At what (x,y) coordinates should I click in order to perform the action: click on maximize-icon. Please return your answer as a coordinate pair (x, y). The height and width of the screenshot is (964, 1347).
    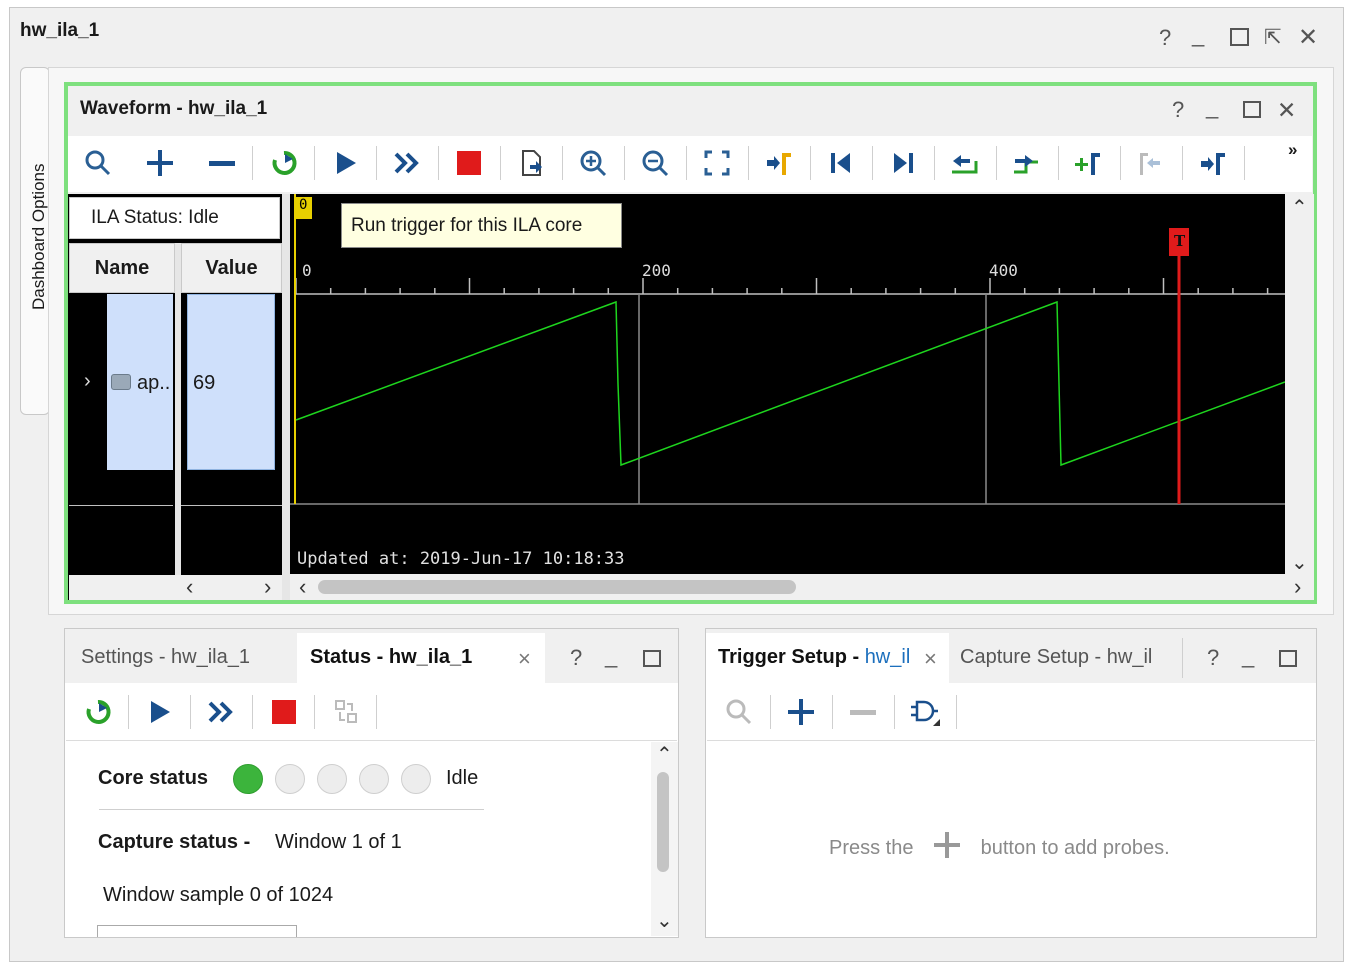
    Looking at the image, I should click on (1239, 37).